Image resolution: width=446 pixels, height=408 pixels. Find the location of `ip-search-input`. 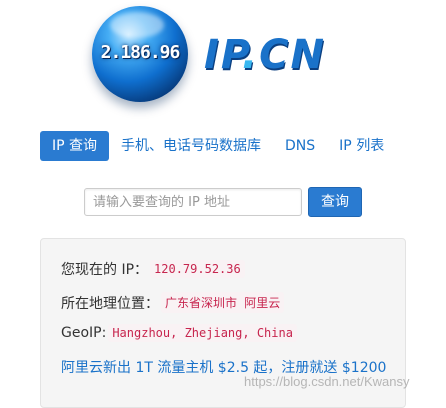

ip-search-input is located at coordinates (193, 202).